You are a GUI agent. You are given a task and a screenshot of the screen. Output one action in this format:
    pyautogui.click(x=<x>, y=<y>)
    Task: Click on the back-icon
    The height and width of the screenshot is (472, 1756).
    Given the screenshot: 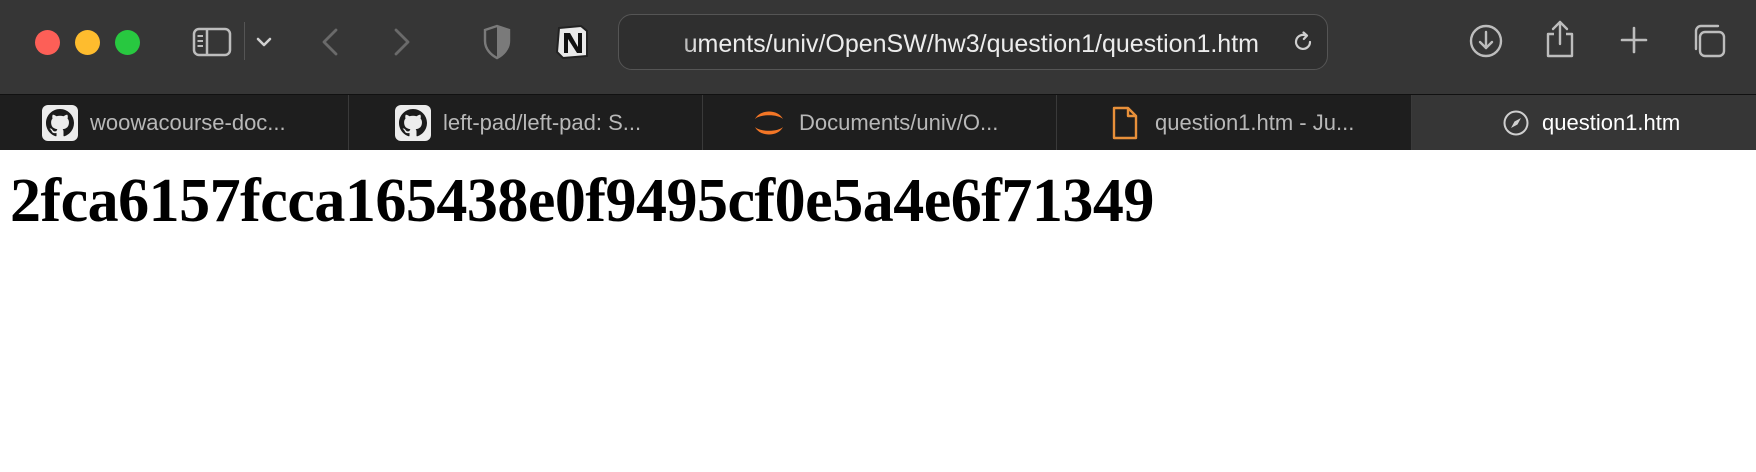 What is the action you would take?
    pyautogui.click(x=330, y=42)
    